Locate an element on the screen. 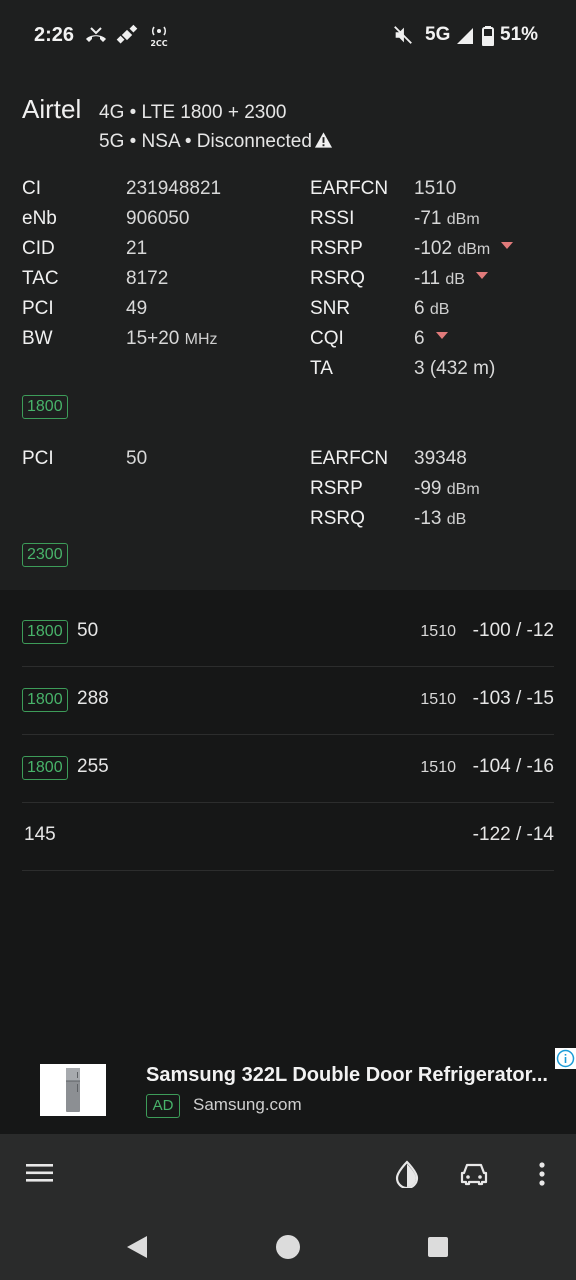 The image size is (576, 1280). ad-product-image is located at coordinates (73, 1090).